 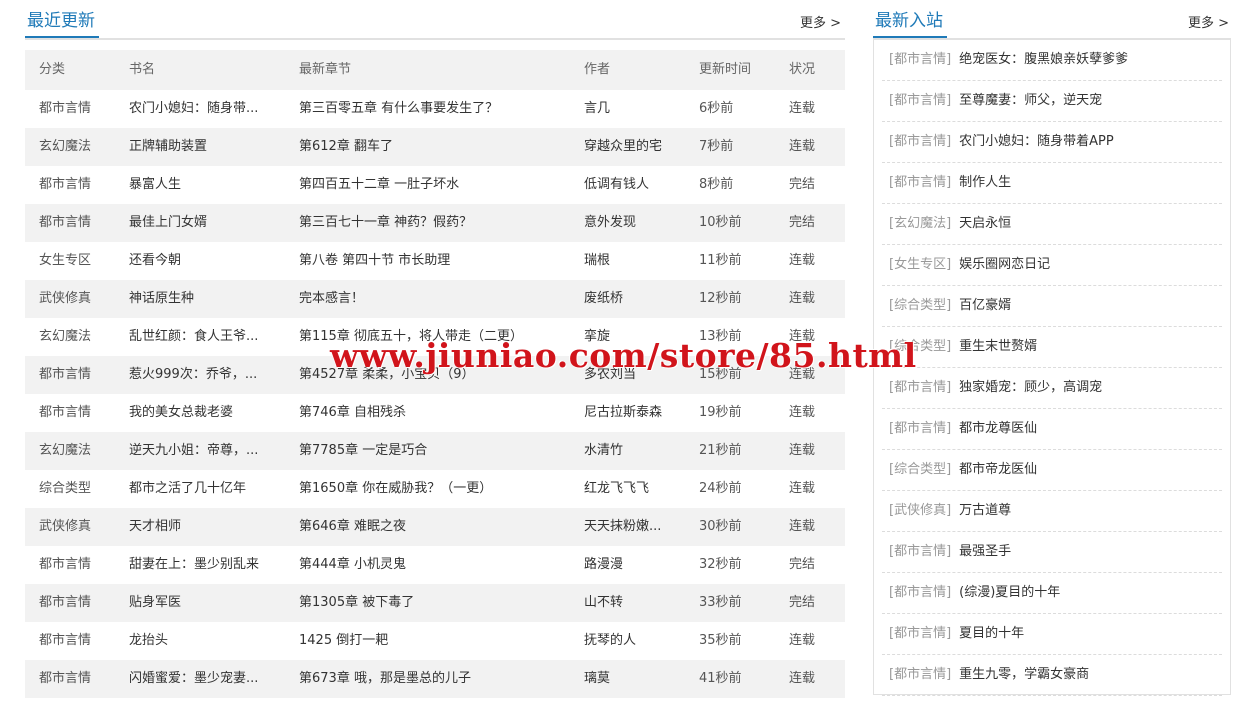 What do you see at coordinates (214, 147) in the screenshot?
I see `book-title-link: 正牌辅助装置` at bounding box center [214, 147].